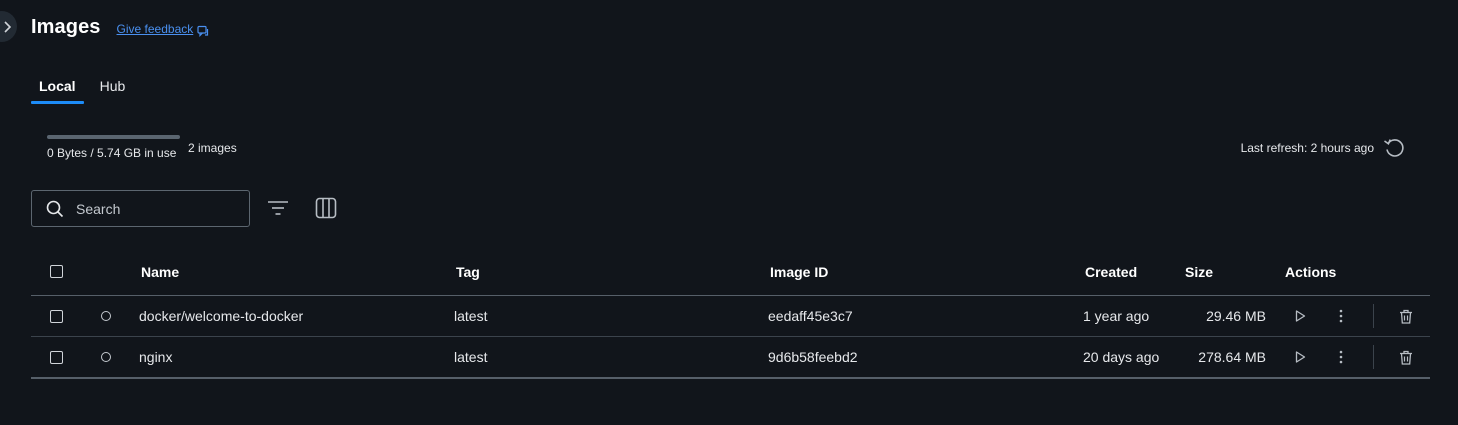 This screenshot has width=1458, height=425. I want to click on column-header-name: Name, so click(160, 271).